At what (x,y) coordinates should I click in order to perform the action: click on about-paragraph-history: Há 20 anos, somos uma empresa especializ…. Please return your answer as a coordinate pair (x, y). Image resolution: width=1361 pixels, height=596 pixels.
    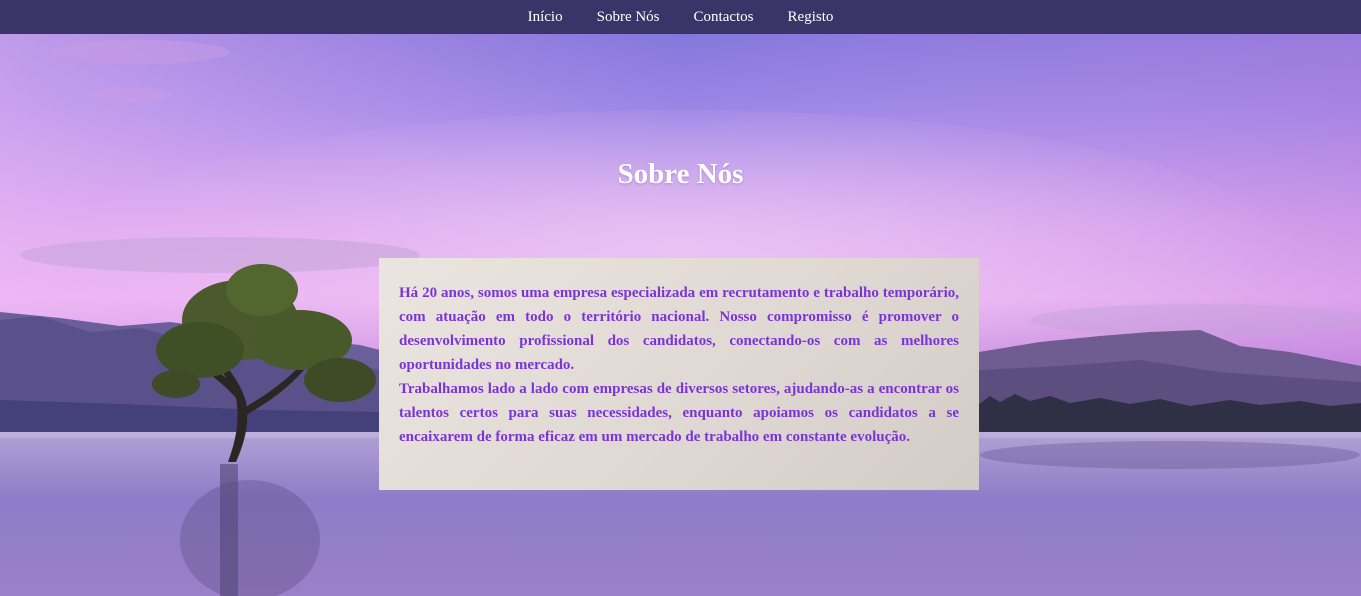
    Looking at the image, I should click on (679, 329).